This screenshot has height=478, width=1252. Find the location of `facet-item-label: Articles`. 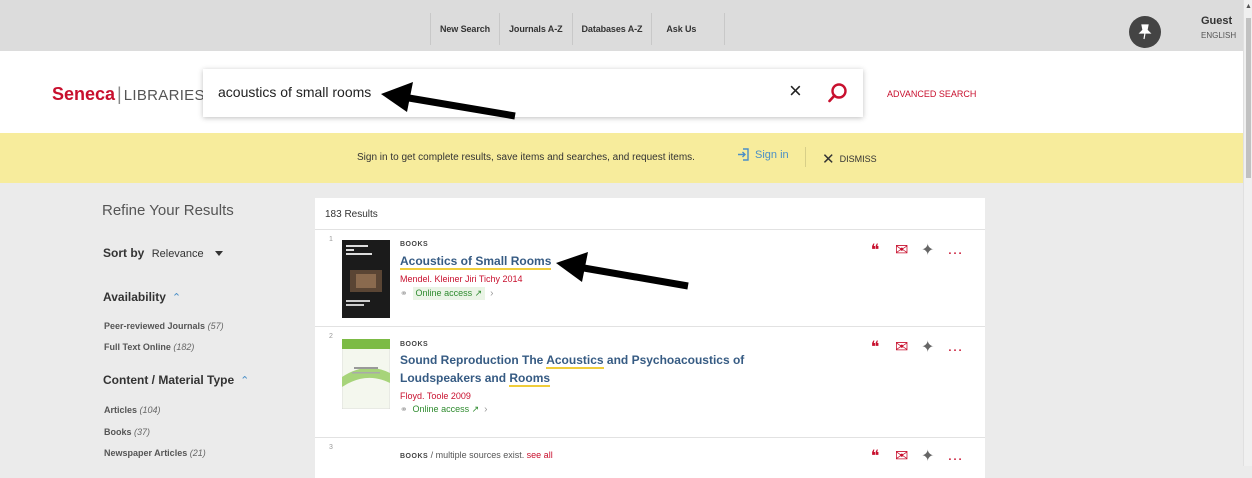

facet-item-label: Articles is located at coordinates (121, 410).